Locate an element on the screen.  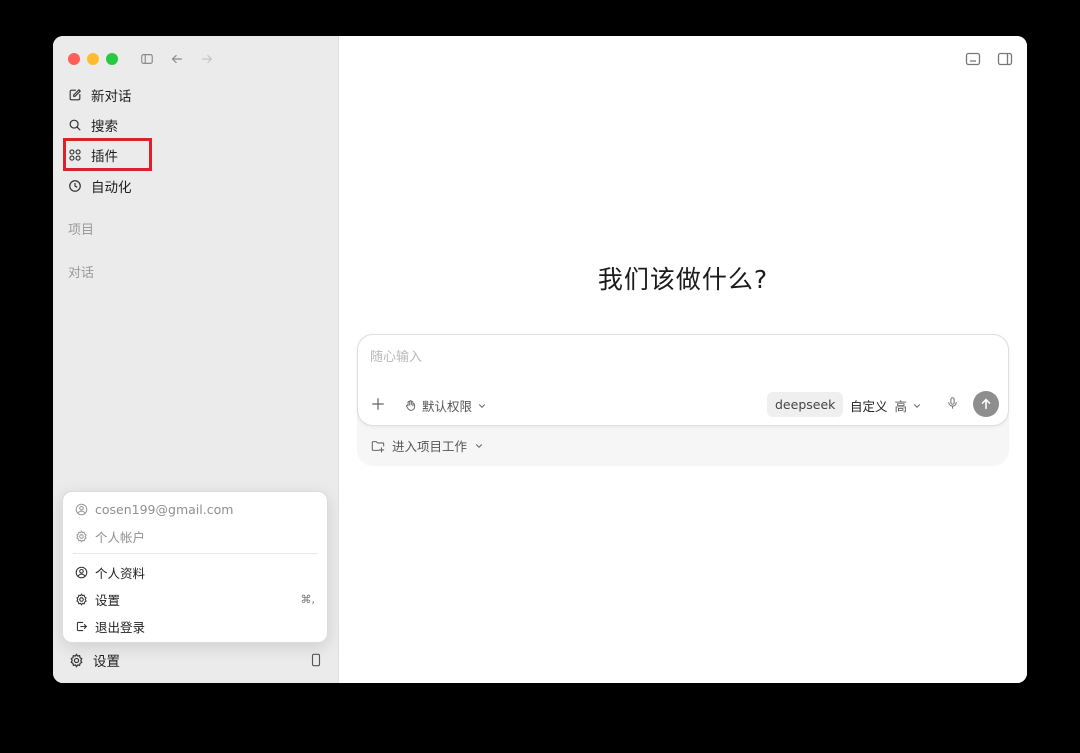
project-chevron-icon is located at coordinates (479, 445).